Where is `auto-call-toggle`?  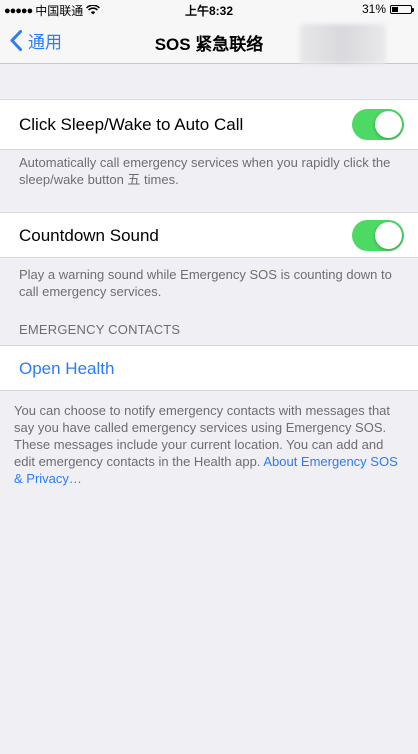
auto-call-toggle is located at coordinates (378, 124).